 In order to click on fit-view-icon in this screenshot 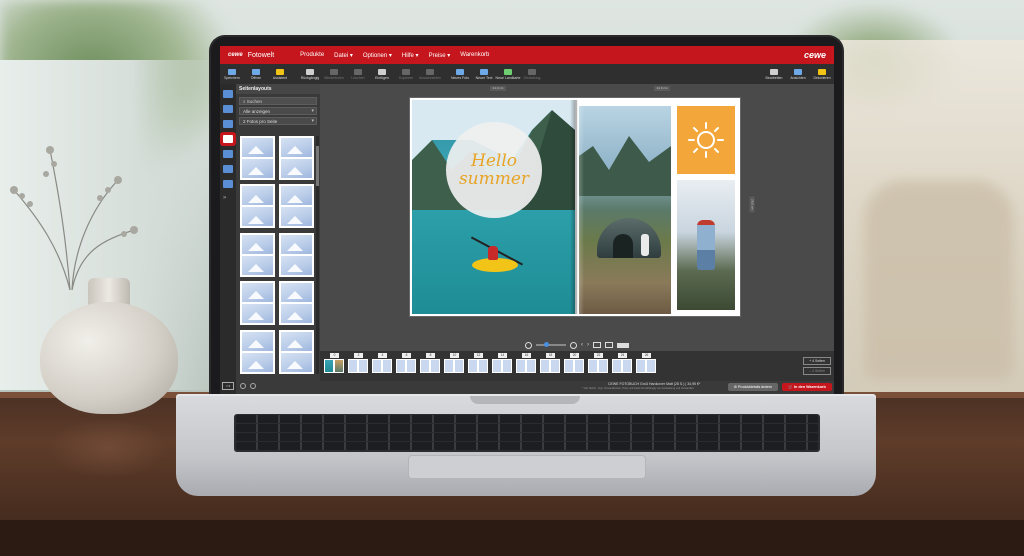, I will do `click(597, 345)`.